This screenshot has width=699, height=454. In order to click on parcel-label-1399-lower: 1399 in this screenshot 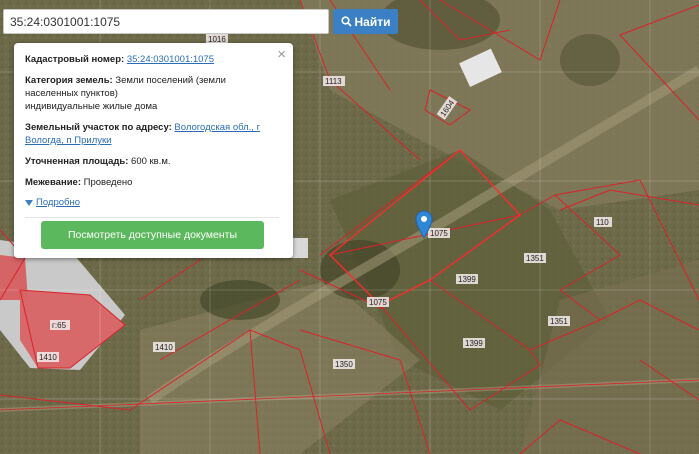, I will do `click(474, 343)`.